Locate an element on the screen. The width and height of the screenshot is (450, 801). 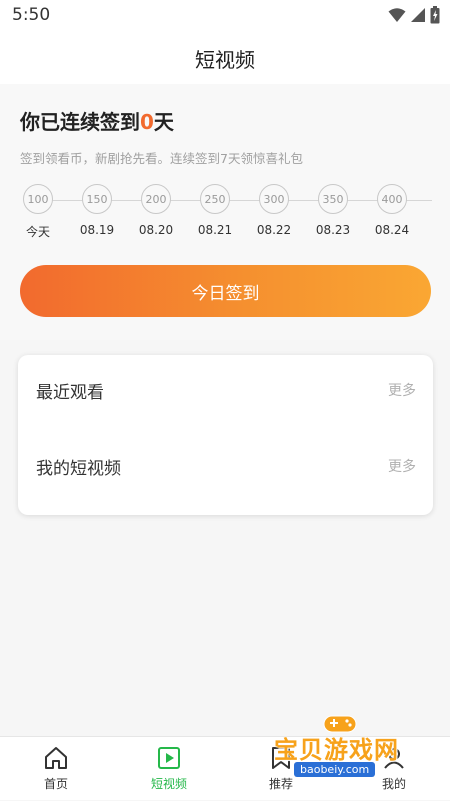
nav-item-mine: 我的 is located at coordinates (394, 769).